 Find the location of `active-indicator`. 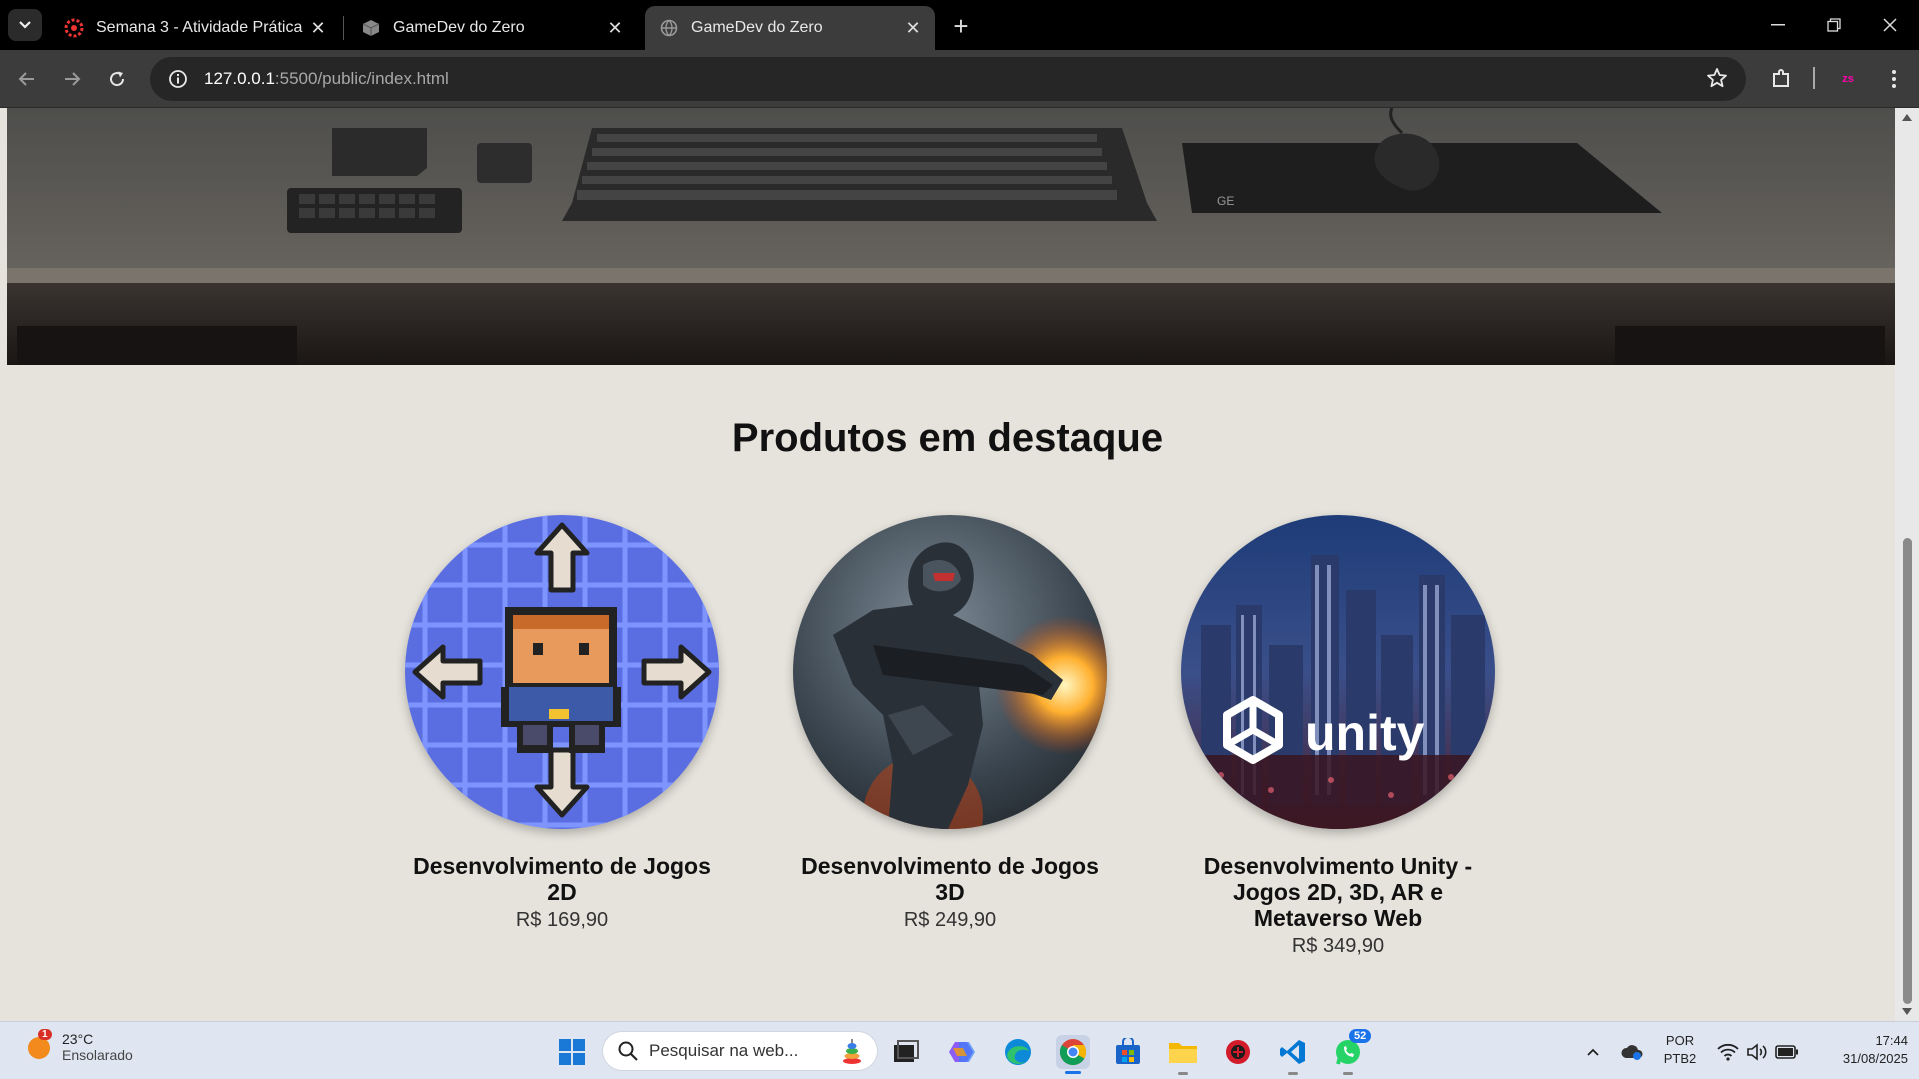

active-indicator is located at coordinates (1073, 1072).